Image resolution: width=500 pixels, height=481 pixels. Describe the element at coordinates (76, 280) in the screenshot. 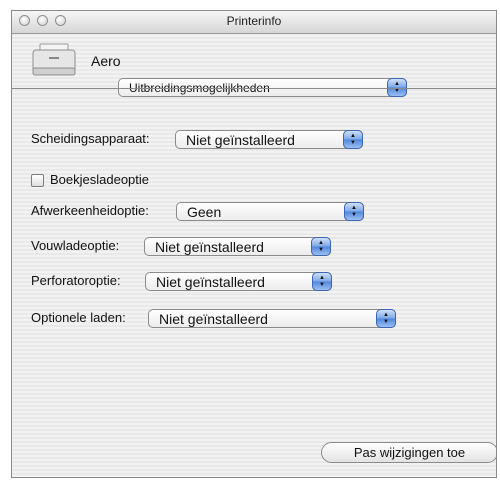

I see `perforator-label: Perforatoroptie:` at that location.